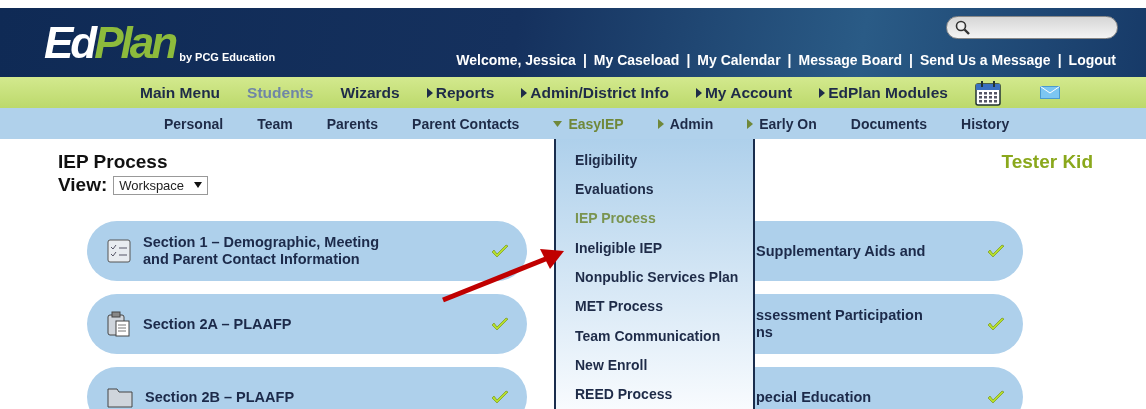 Image resolution: width=1146 pixels, height=409 pixels. What do you see at coordinates (307, 251) in the screenshot?
I see `section-button: Section 1 – Demographic, Meeting and Parent Contact Information` at bounding box center [307, 251].